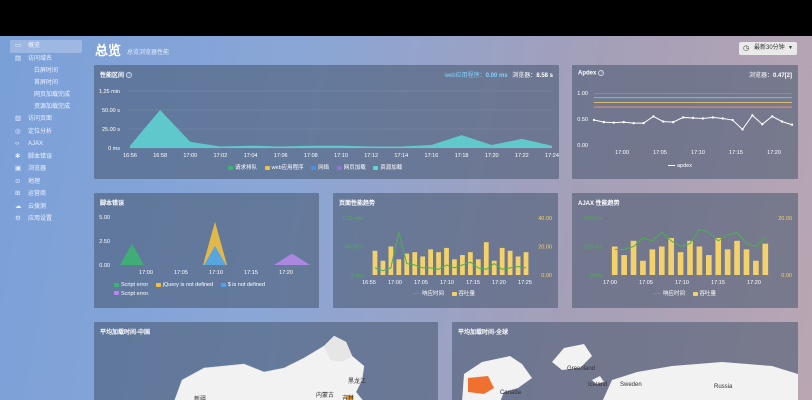  Describe the element at coordinates (246, 168) in the screenshot. I see `legend-item: 请求排队` at that location.